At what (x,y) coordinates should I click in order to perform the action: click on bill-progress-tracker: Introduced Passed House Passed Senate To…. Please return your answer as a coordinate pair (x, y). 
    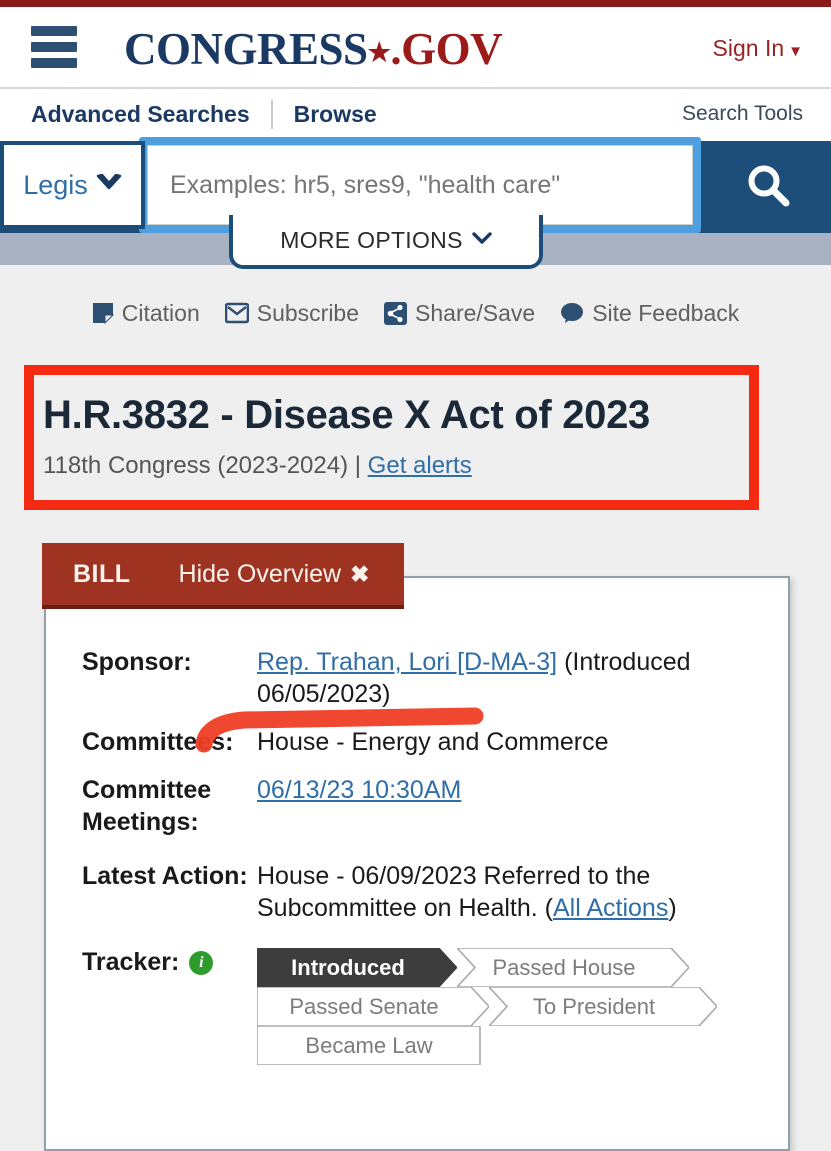
    Looking at the image, I should click on (487, 1006).